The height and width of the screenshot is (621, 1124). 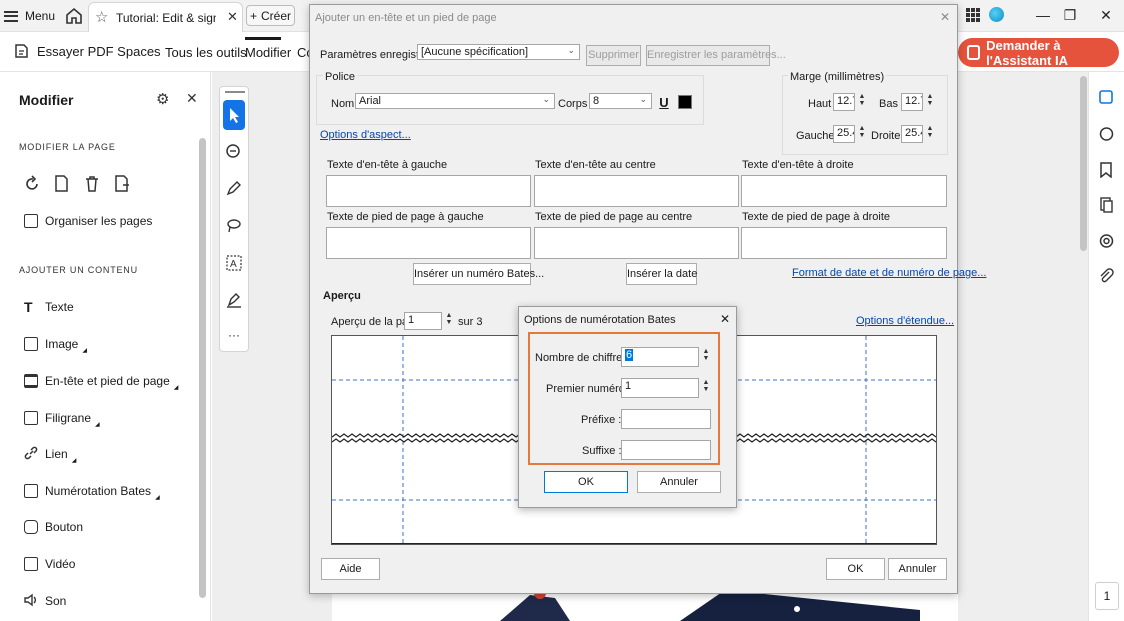 What do you see at coordinates (706, 355) in the screenshot?
I see `digits-stepper: ▲ ▼` at bounding box center [706, 355].